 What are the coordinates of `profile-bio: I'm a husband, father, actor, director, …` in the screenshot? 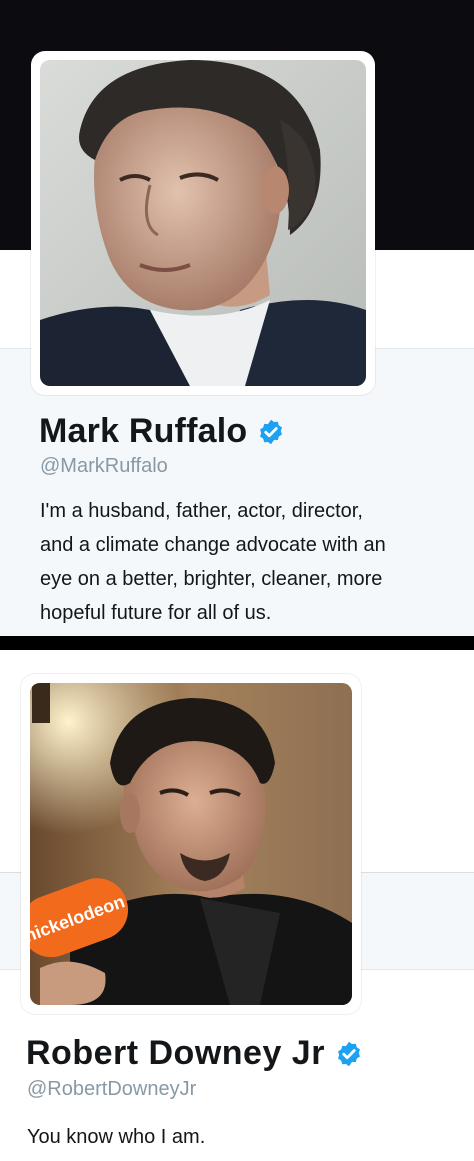 It's located at (250, 562).